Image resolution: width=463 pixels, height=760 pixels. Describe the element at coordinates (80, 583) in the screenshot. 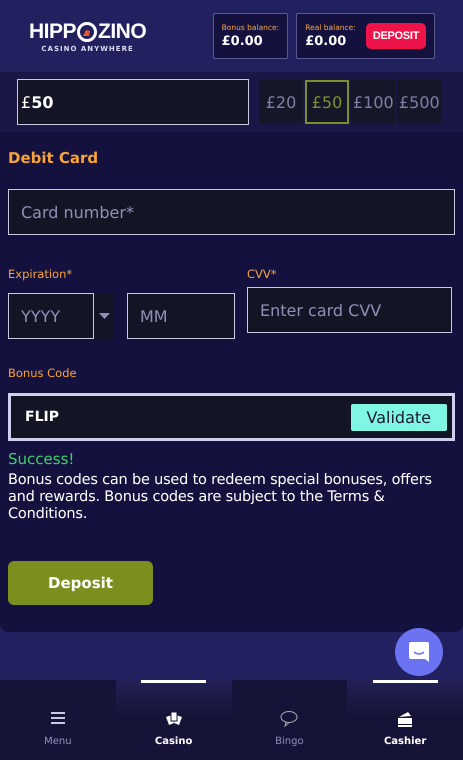

I see `deposit-button: Deposit` at that location.